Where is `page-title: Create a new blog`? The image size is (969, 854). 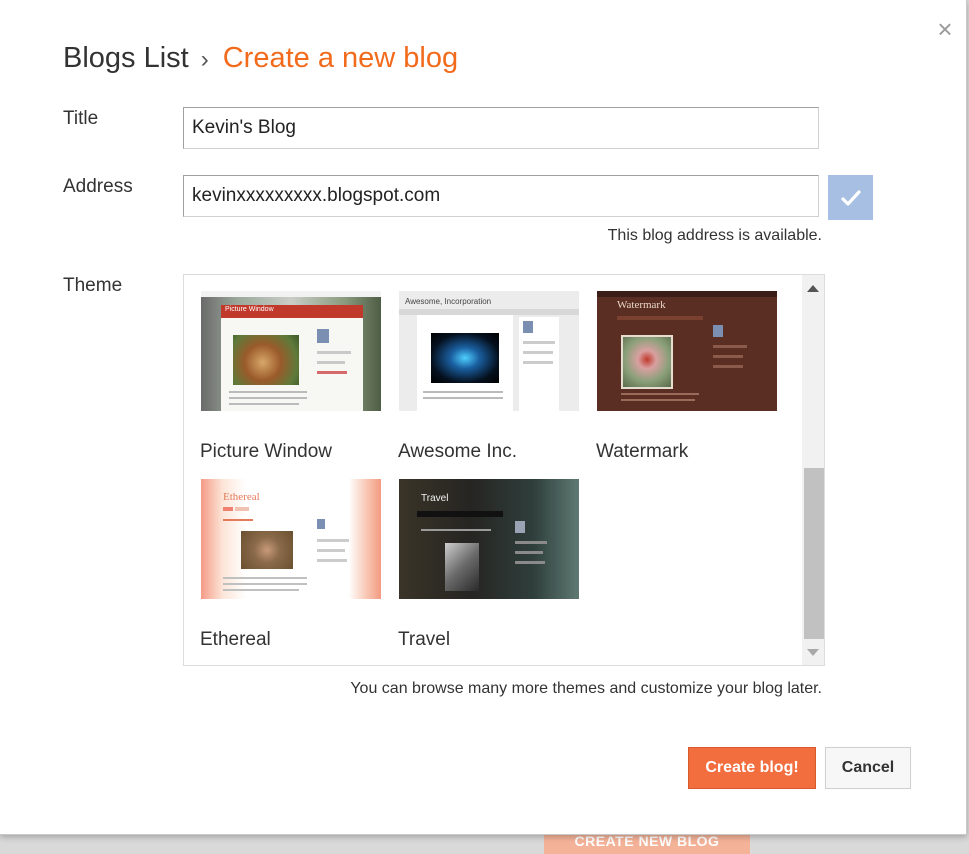 page-title: Create a new blog is located at coordinates (340, 58).